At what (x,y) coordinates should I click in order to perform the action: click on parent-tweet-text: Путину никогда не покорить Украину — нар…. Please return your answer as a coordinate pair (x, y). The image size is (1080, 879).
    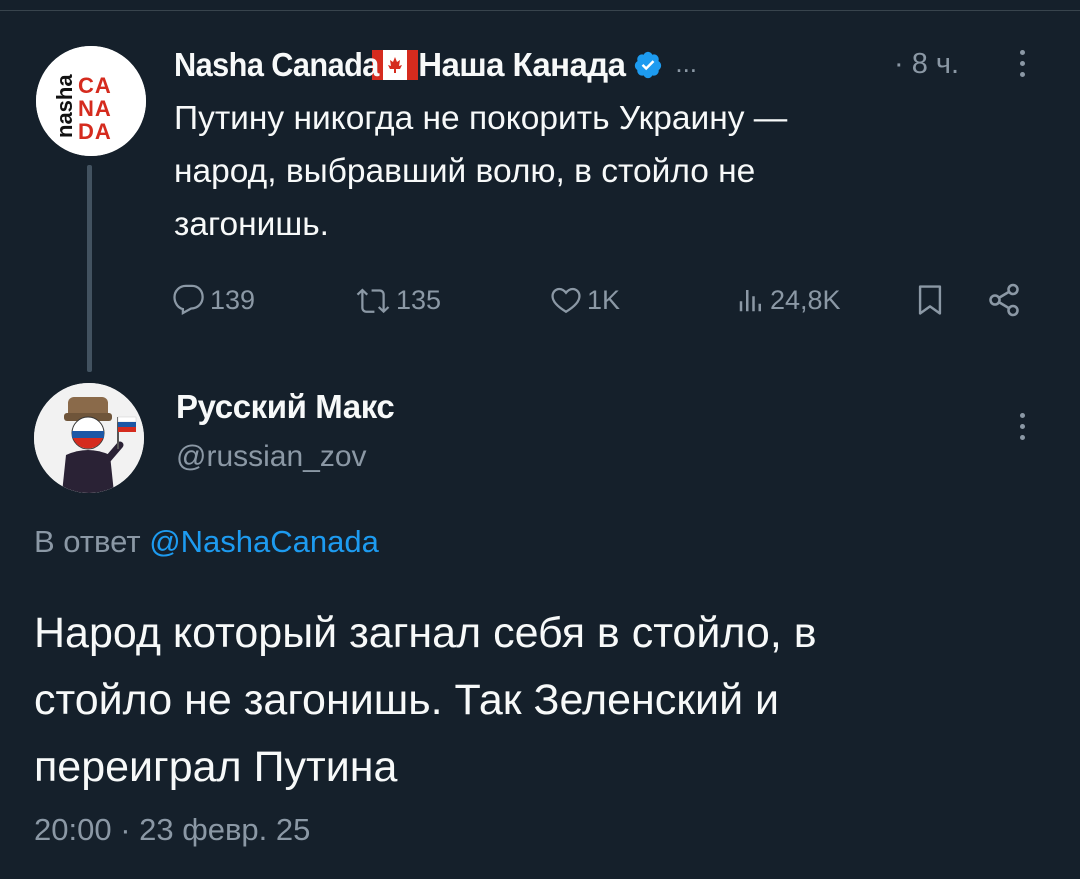
    Looking at the image, I should click on (554, 171).